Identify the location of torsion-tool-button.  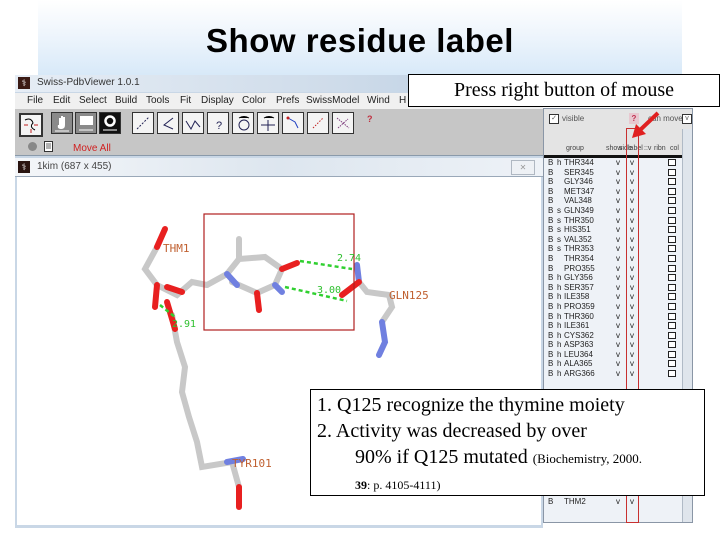
(193, 123).